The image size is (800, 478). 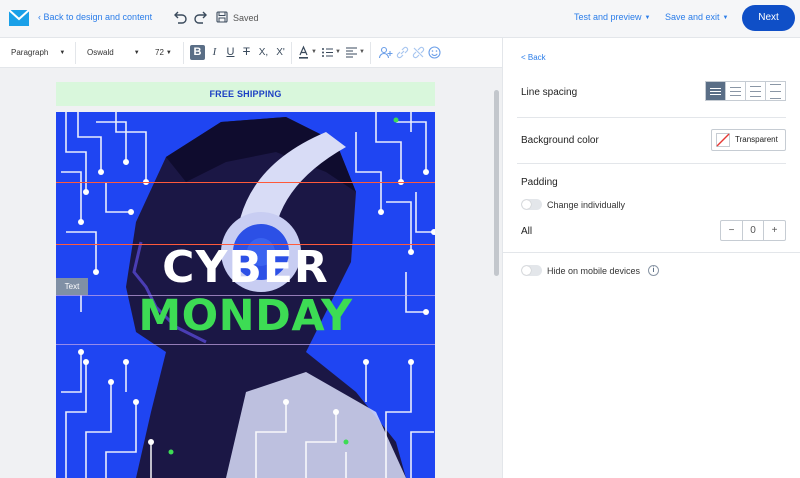 I want to click on change-individually-label: Change individually, so click(x=586, y=205).